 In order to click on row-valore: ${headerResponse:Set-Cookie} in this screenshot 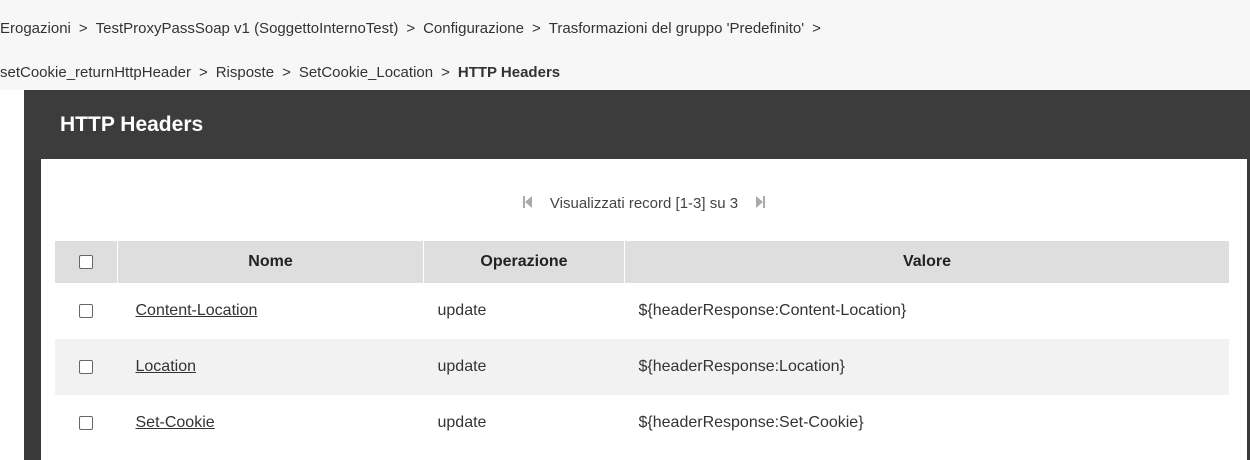, I will do `click(751, 422)`.